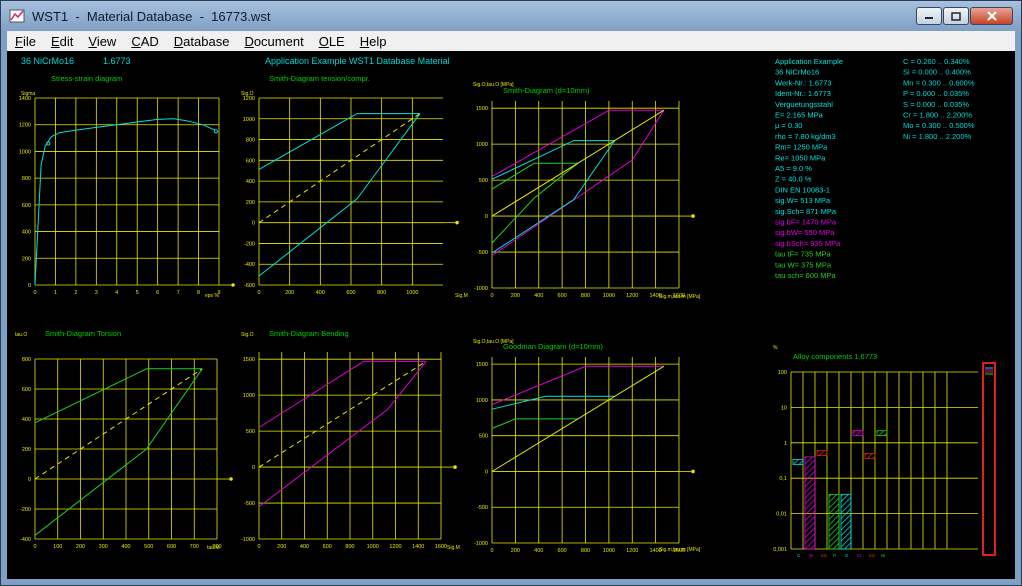 The height and width of the screenshot is (586, 1022). Describe the element at coordinates (233, 285) in the screenshot. I see `axis-marker` at that location.